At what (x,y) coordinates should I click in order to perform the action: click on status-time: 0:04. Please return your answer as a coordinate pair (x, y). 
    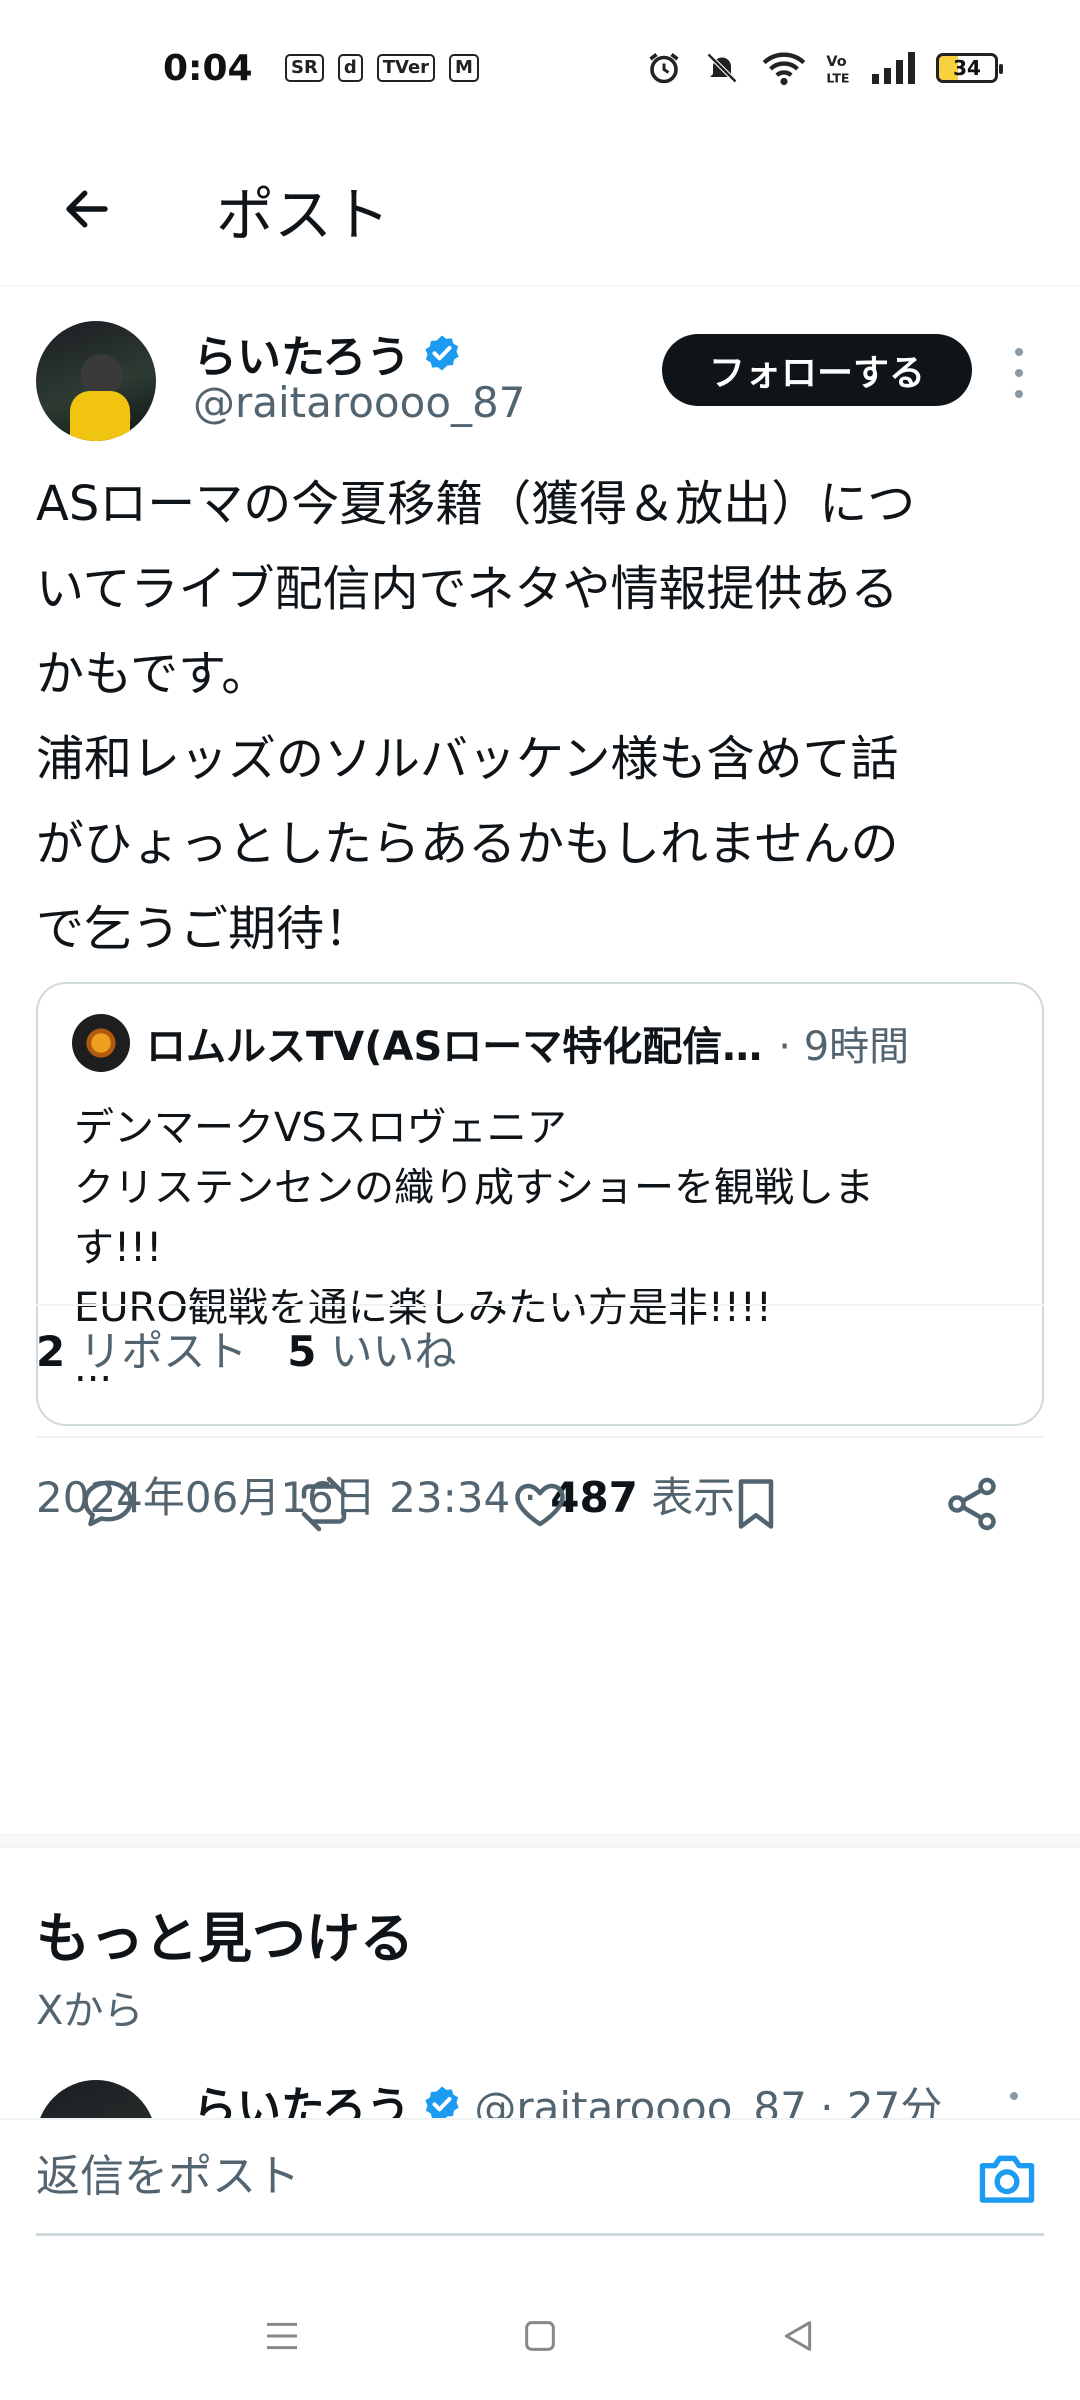
    Looking at the image, I should click on (208, 68).